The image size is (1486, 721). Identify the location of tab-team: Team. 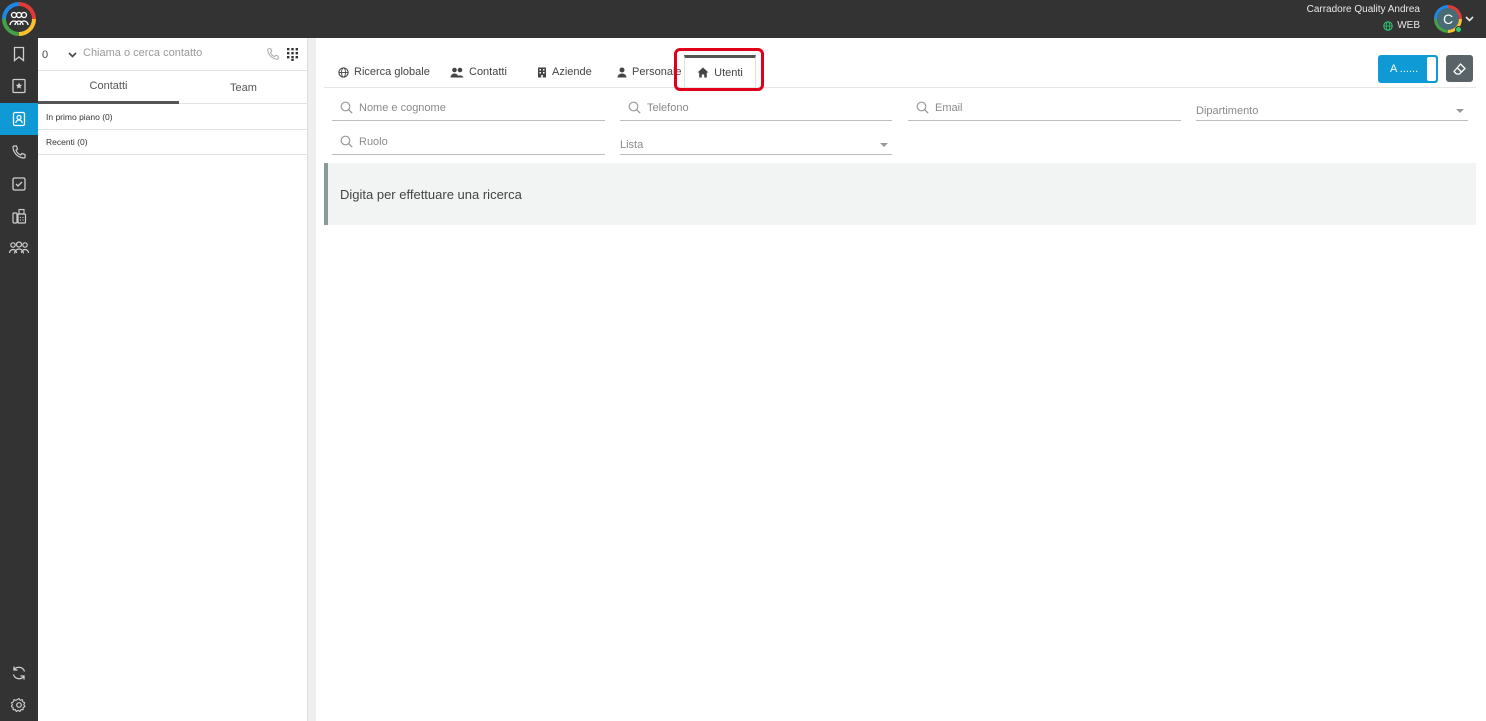
(243, 87).